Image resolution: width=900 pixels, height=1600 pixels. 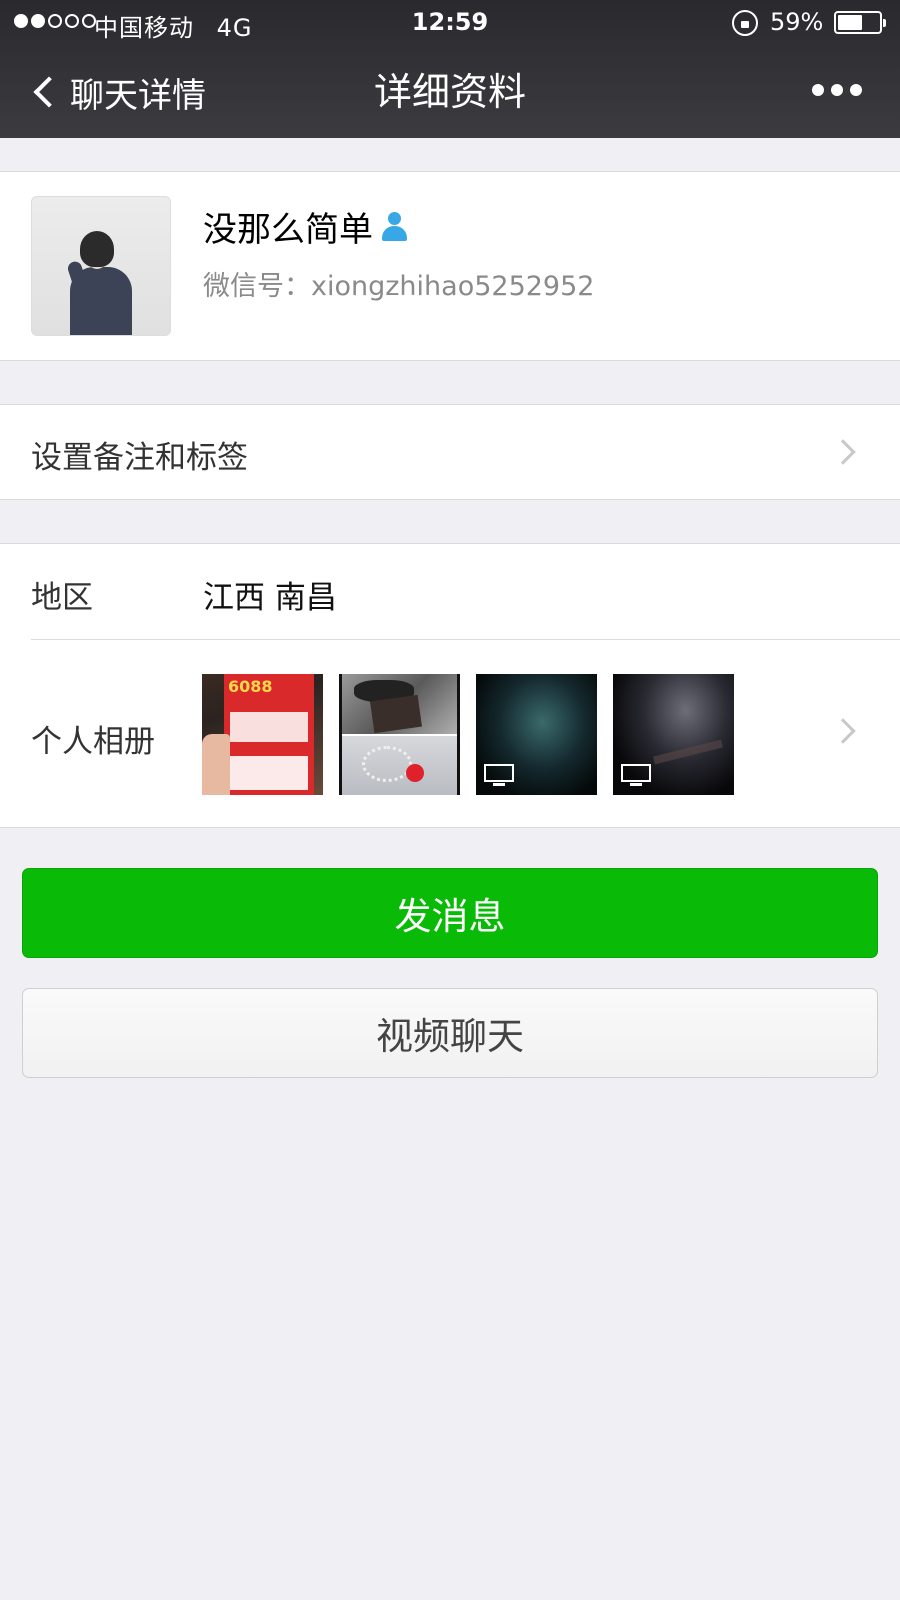 I want to click on remark-tag-row: 设置备注和标签, so click(x=450, y=452).